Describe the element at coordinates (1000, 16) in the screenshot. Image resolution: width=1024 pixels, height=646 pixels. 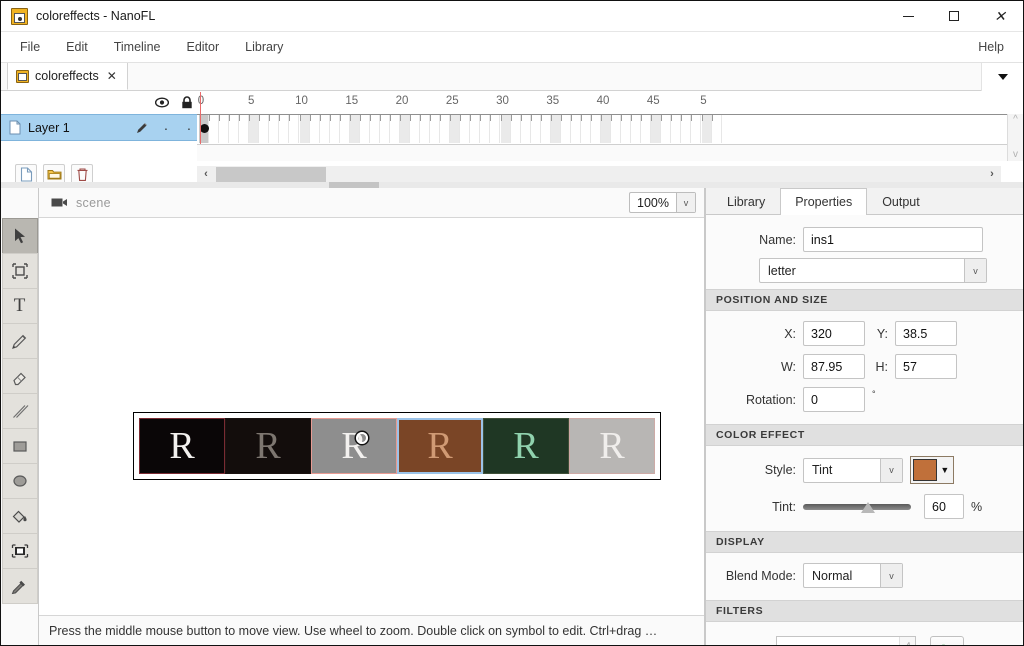
I see `close-button: ✕` at that location.